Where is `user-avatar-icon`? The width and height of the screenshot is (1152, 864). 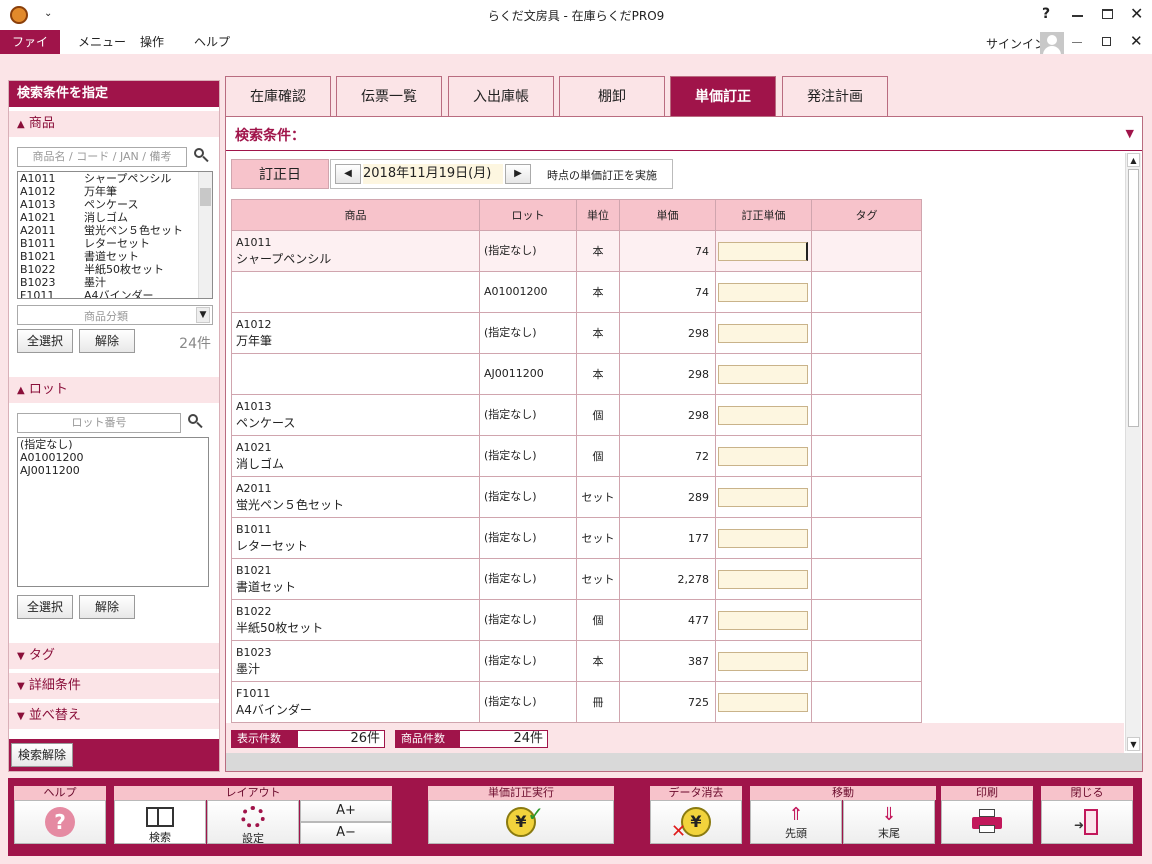
user-avatar-icon is located at coordinates (1052, 43).